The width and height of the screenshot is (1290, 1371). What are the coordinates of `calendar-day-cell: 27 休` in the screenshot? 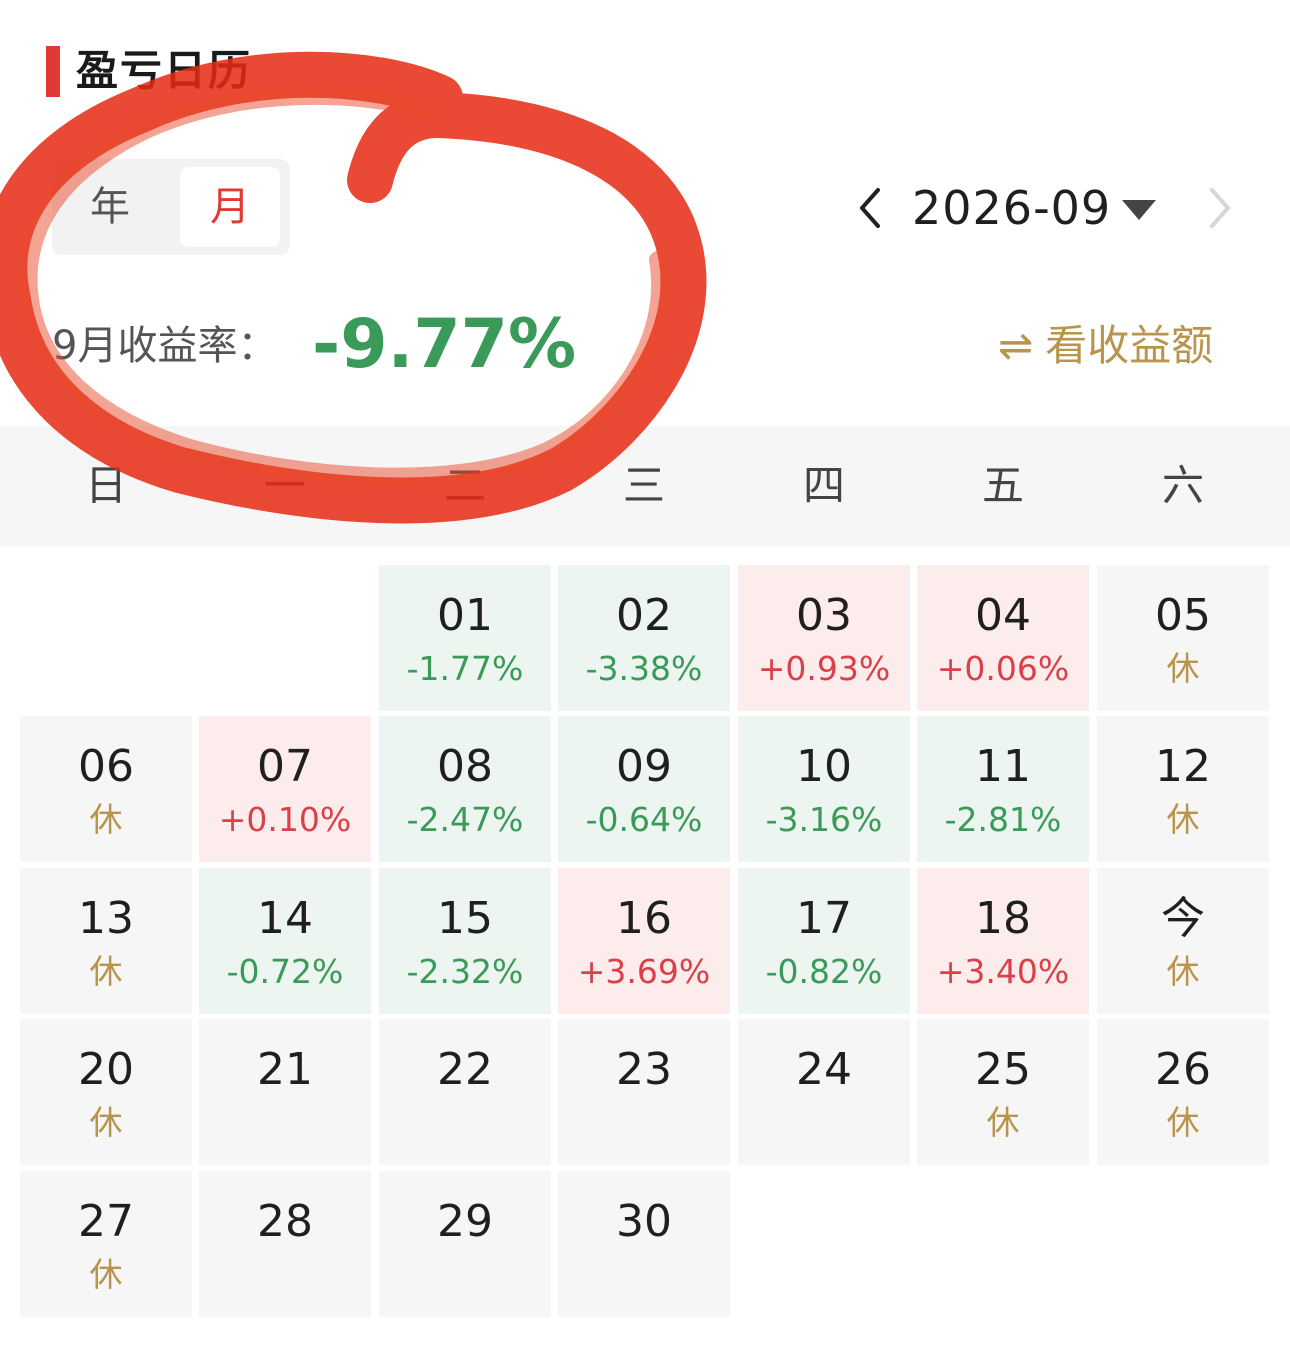 It's located at (106, 1244).